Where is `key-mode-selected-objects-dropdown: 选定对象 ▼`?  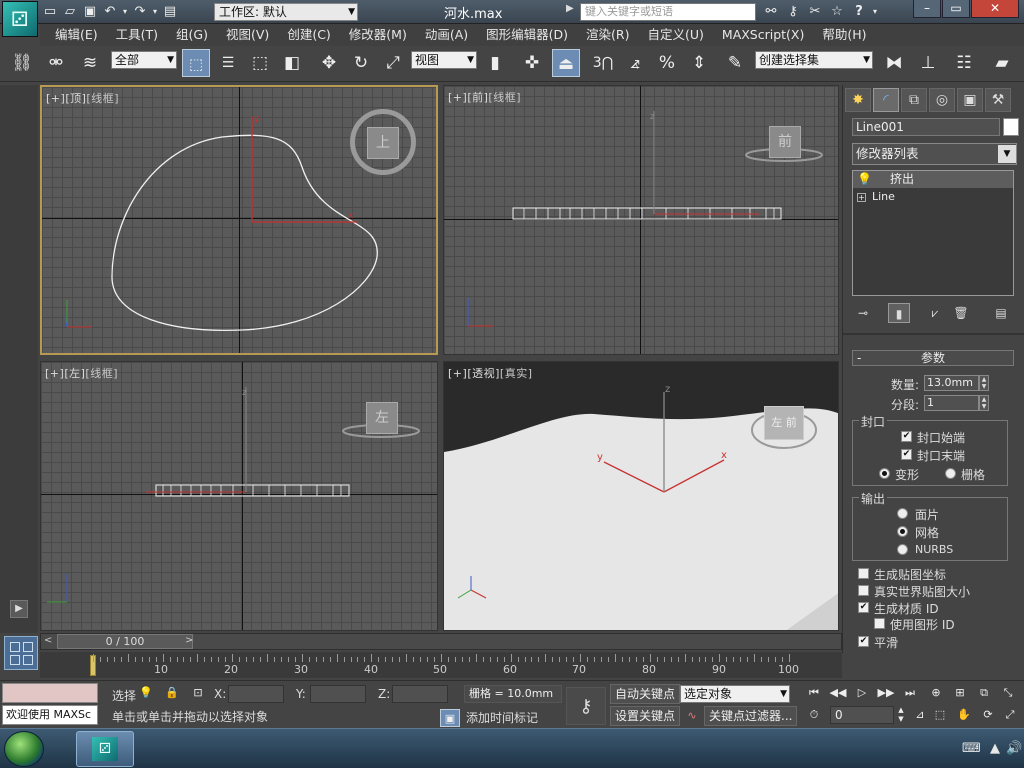
key-mode-selected-objects-dropdown: 选定对象 ▼ is located at coordinates (735, 694).